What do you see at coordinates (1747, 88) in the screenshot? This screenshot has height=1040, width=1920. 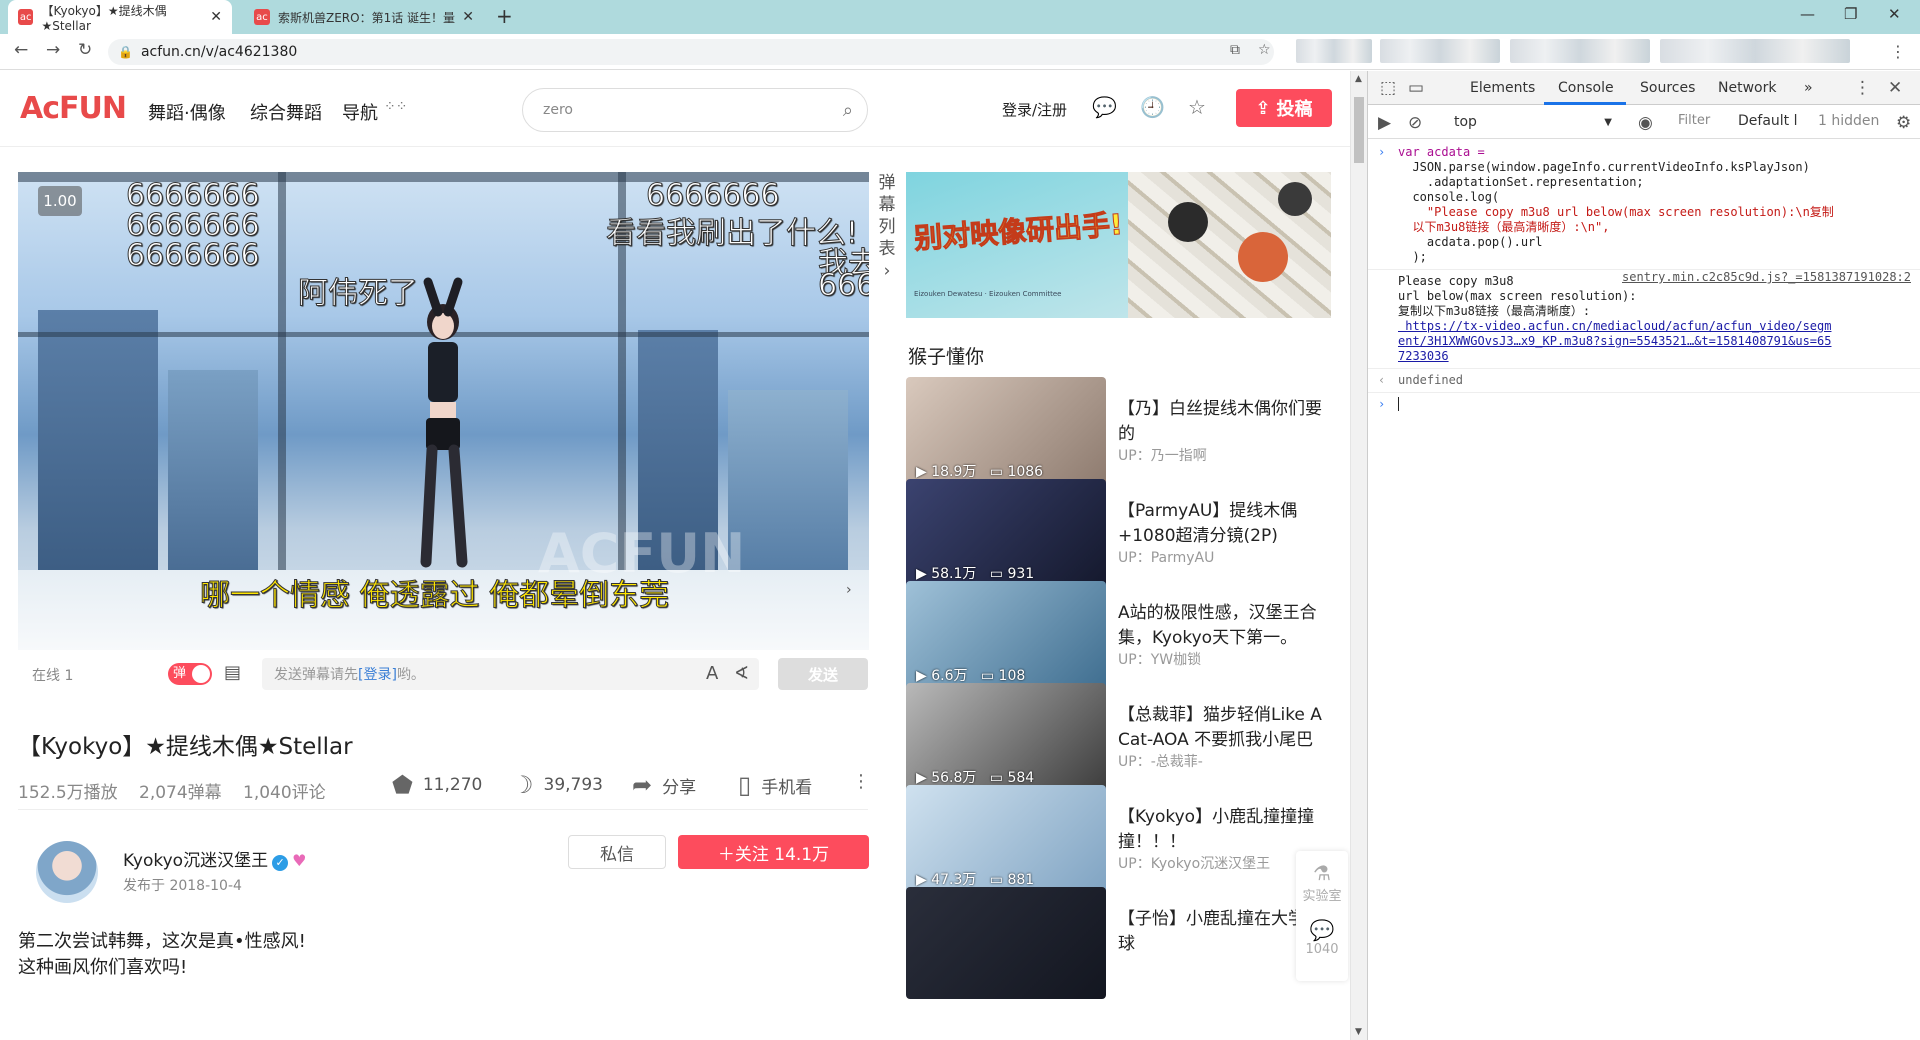 I see `tab-network: Network` at bounding box center [1747, 88].